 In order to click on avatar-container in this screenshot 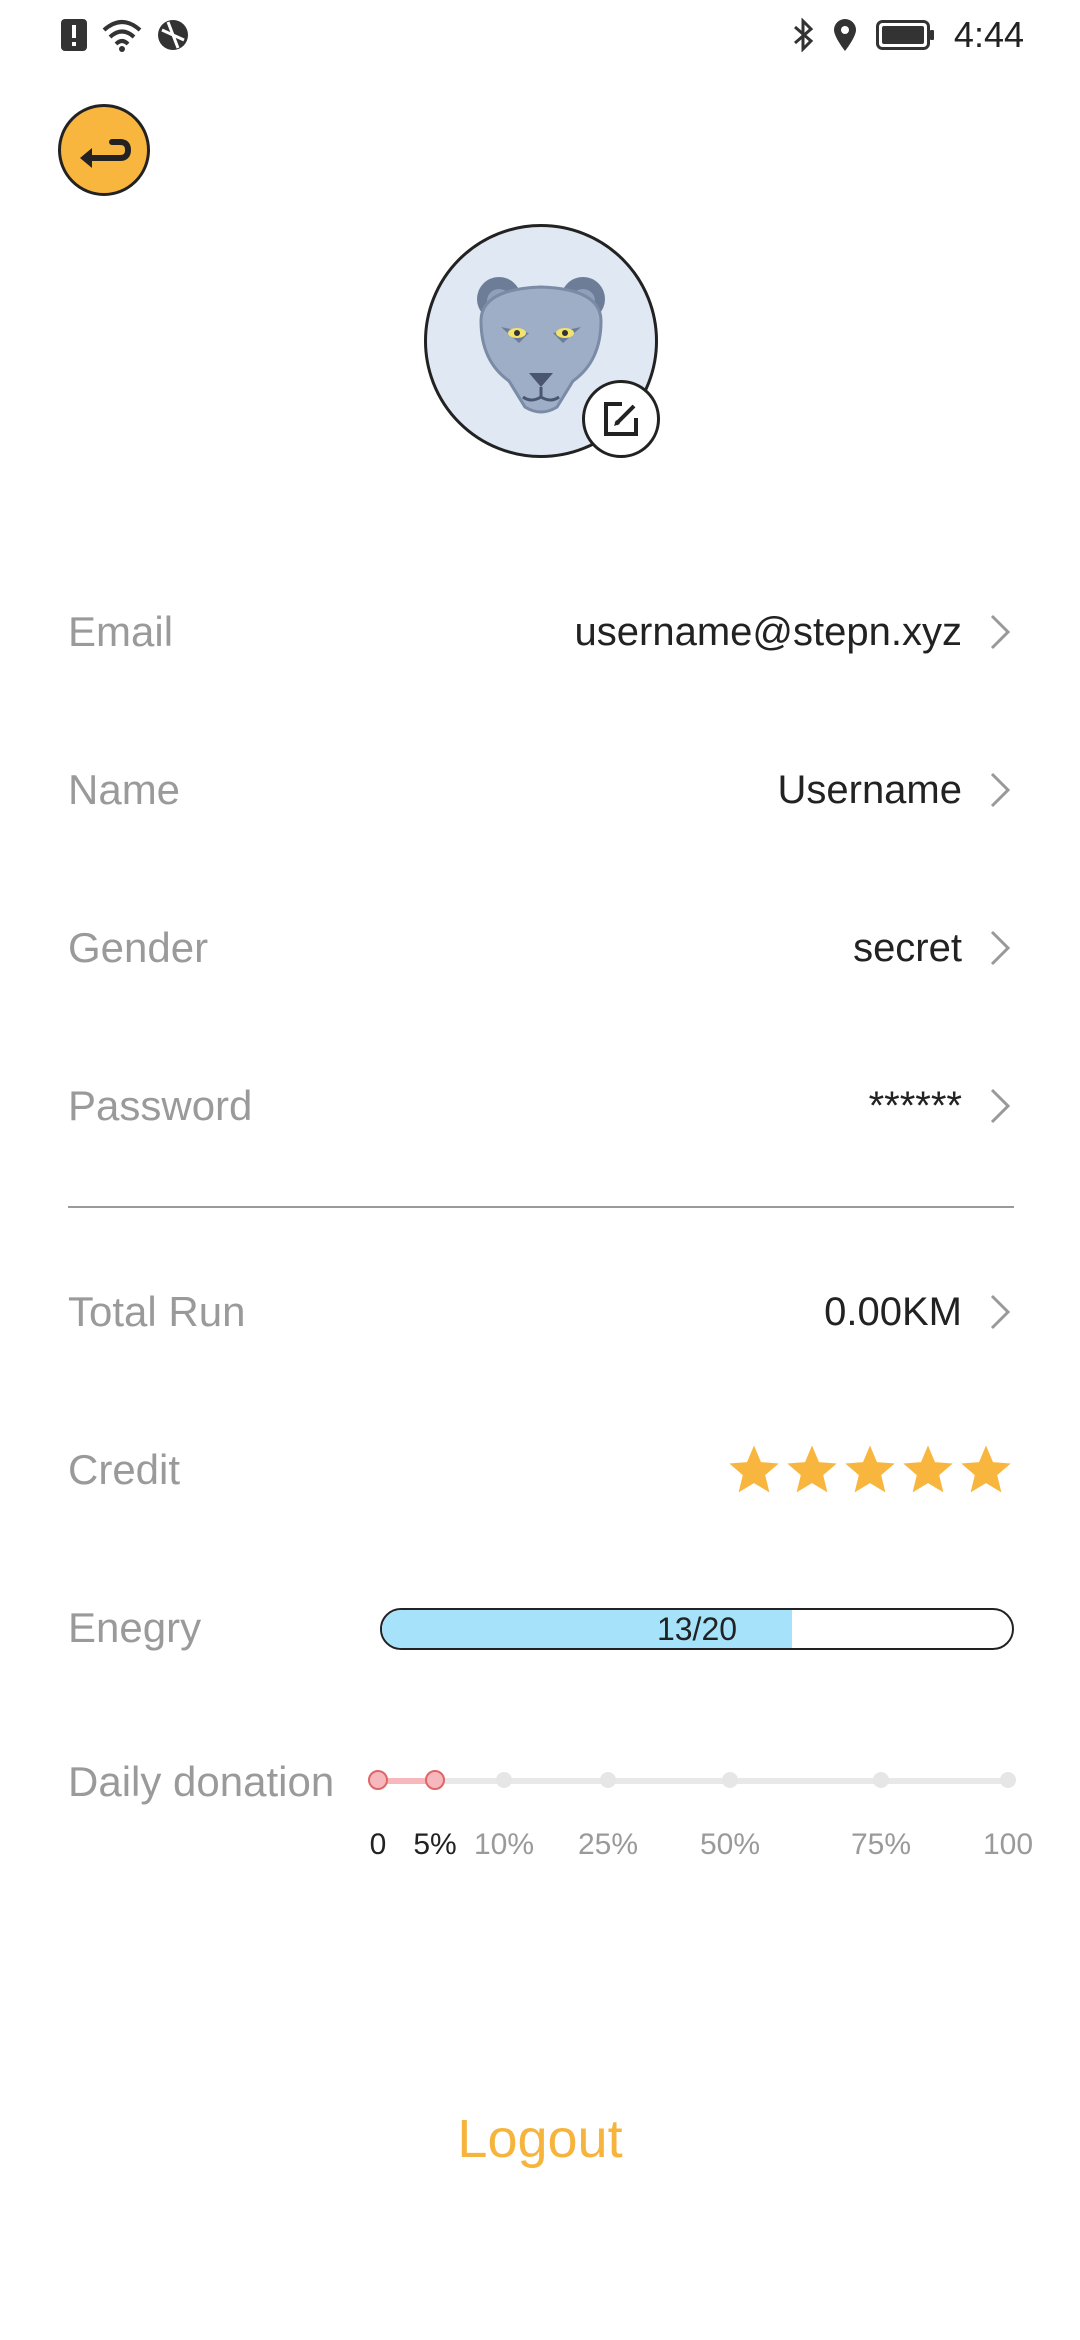, I will do `click(542, 341)`.